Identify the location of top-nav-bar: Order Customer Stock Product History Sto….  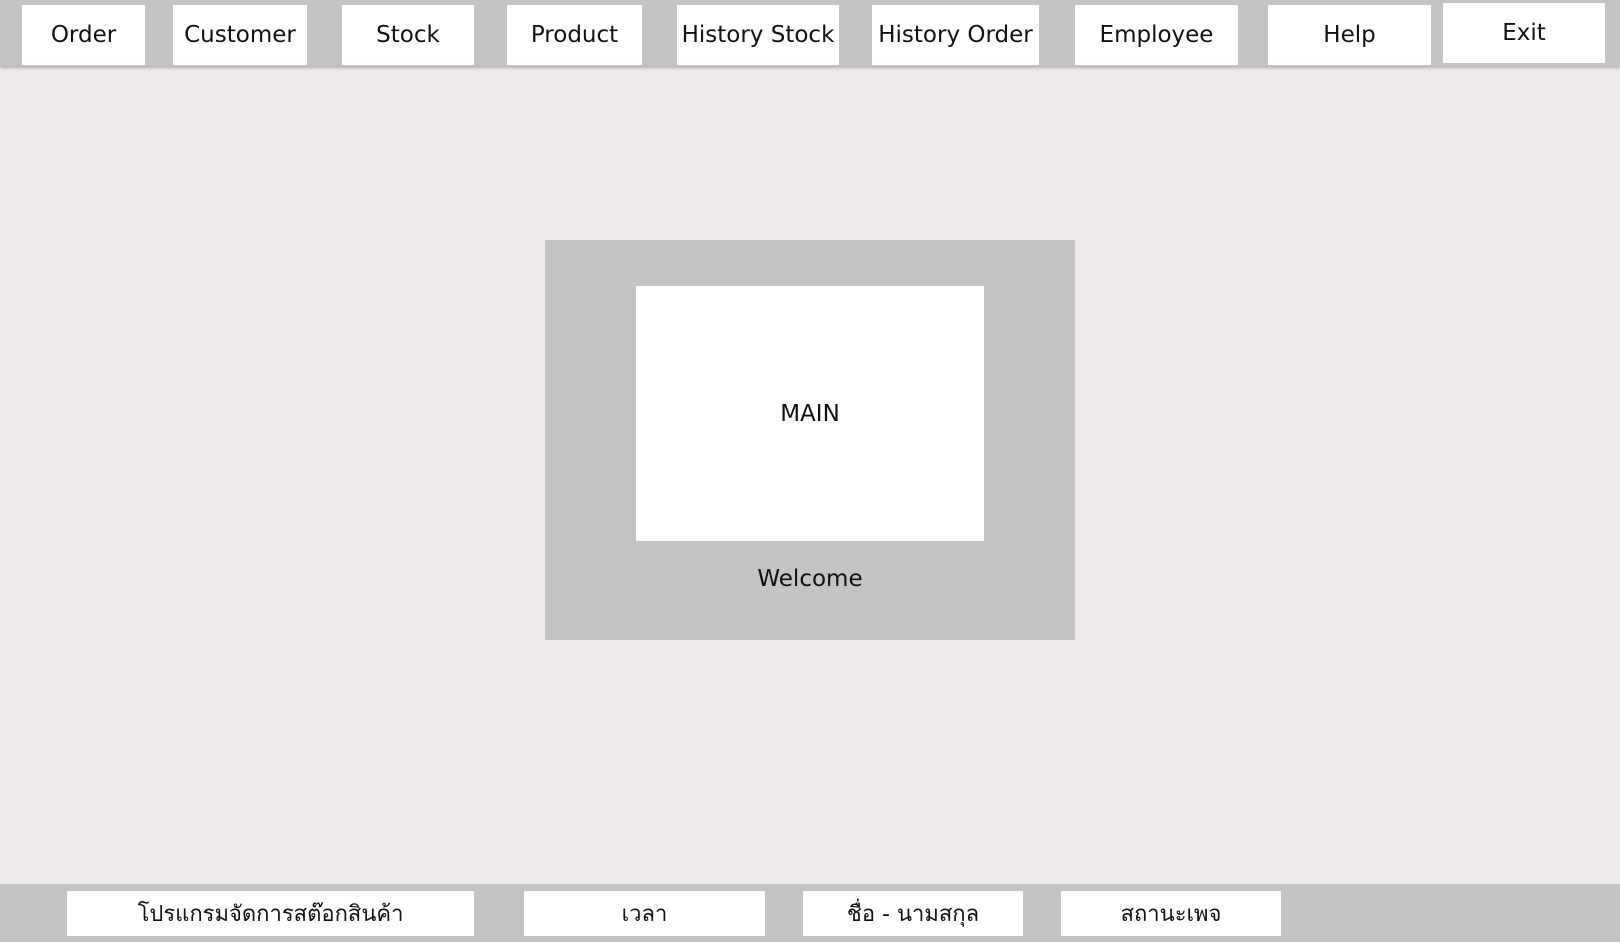
(810, 33).